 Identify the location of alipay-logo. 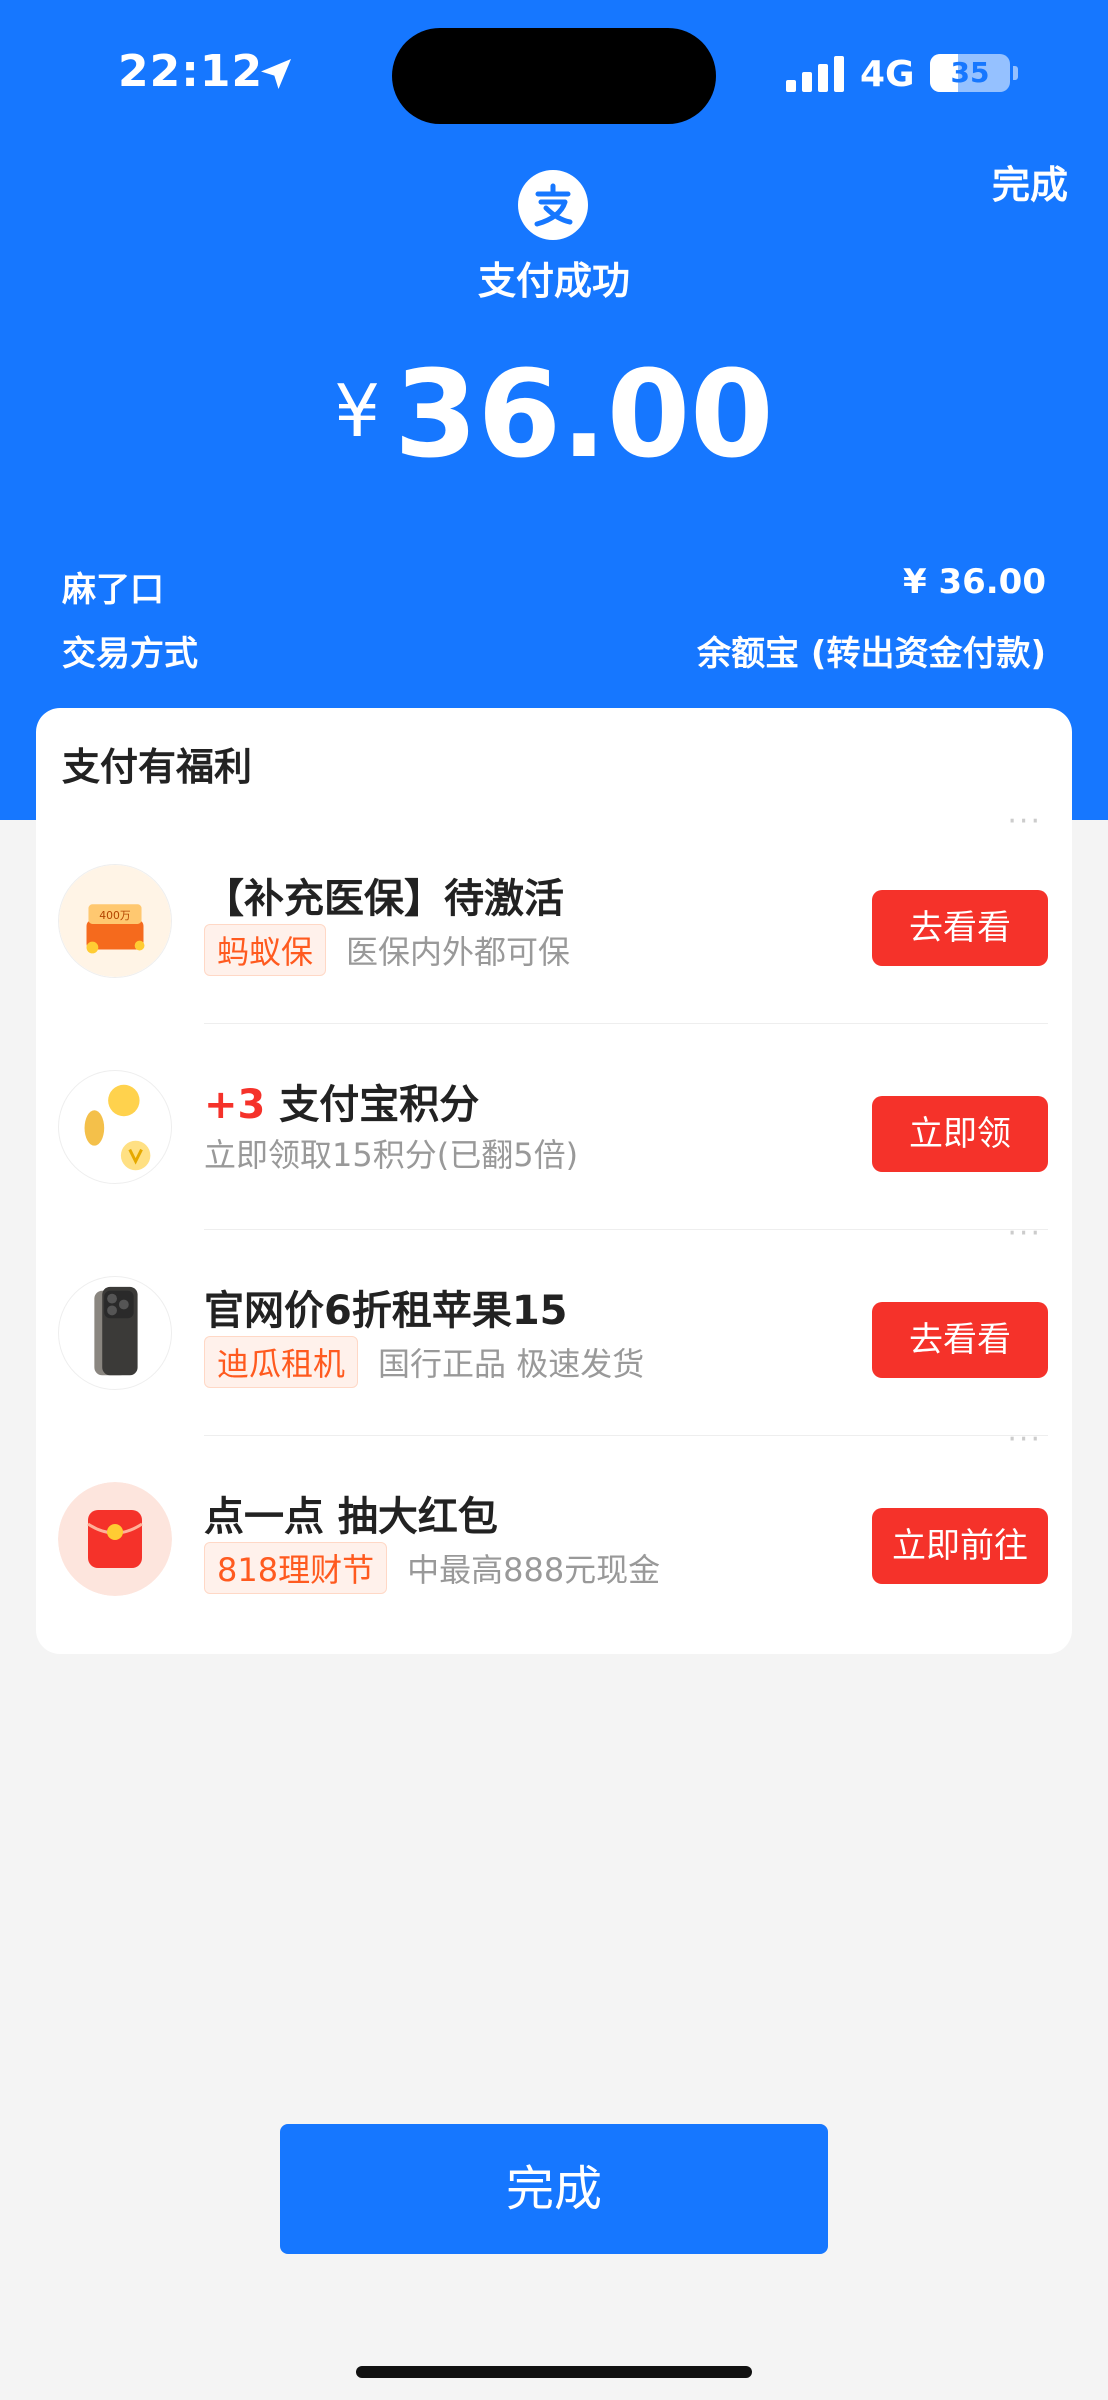
(553, 205).